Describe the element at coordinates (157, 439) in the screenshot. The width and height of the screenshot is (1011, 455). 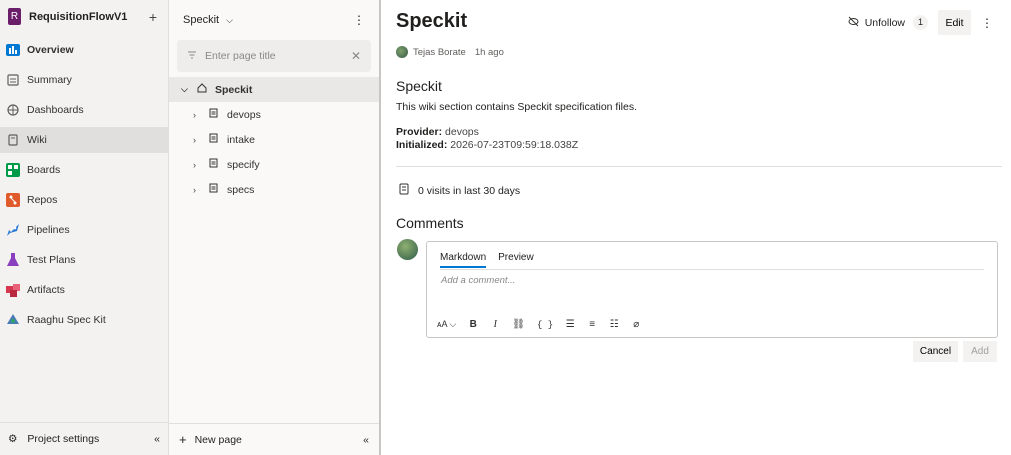
I see `collapse-nav-icon: «` at that location.